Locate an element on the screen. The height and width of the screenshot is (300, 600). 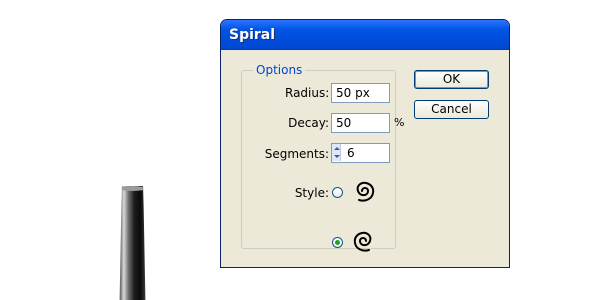
style-label: Style: is located at coordinates (311, 193).